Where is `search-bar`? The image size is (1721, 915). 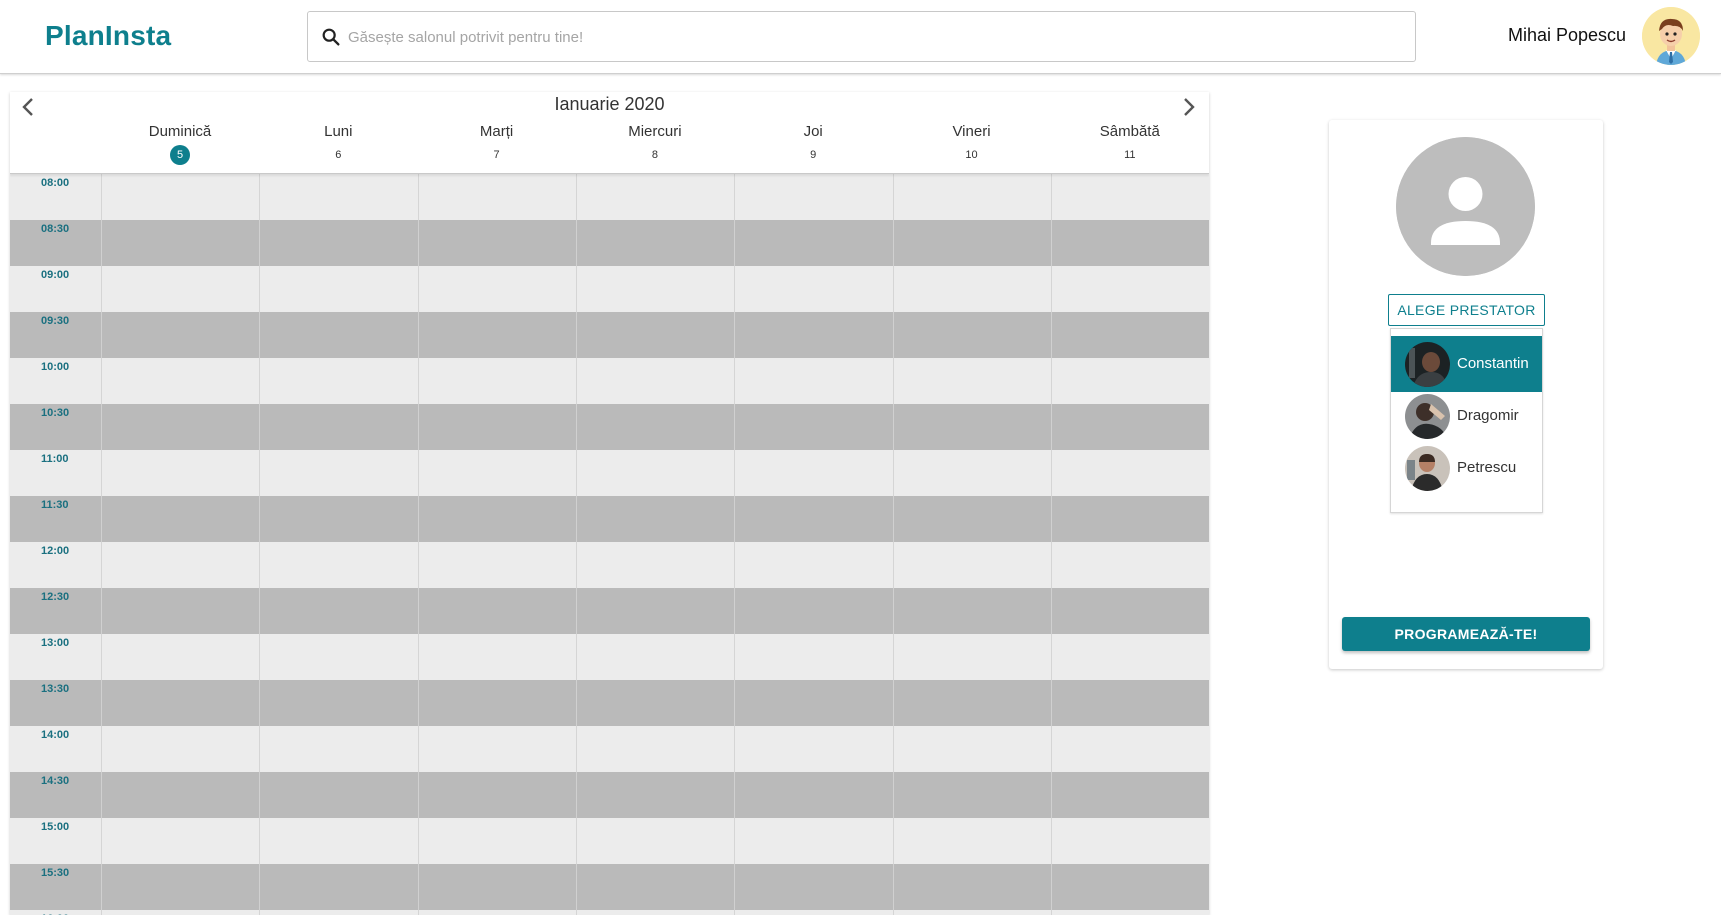 search-bar is located at coordinates (861, 36).